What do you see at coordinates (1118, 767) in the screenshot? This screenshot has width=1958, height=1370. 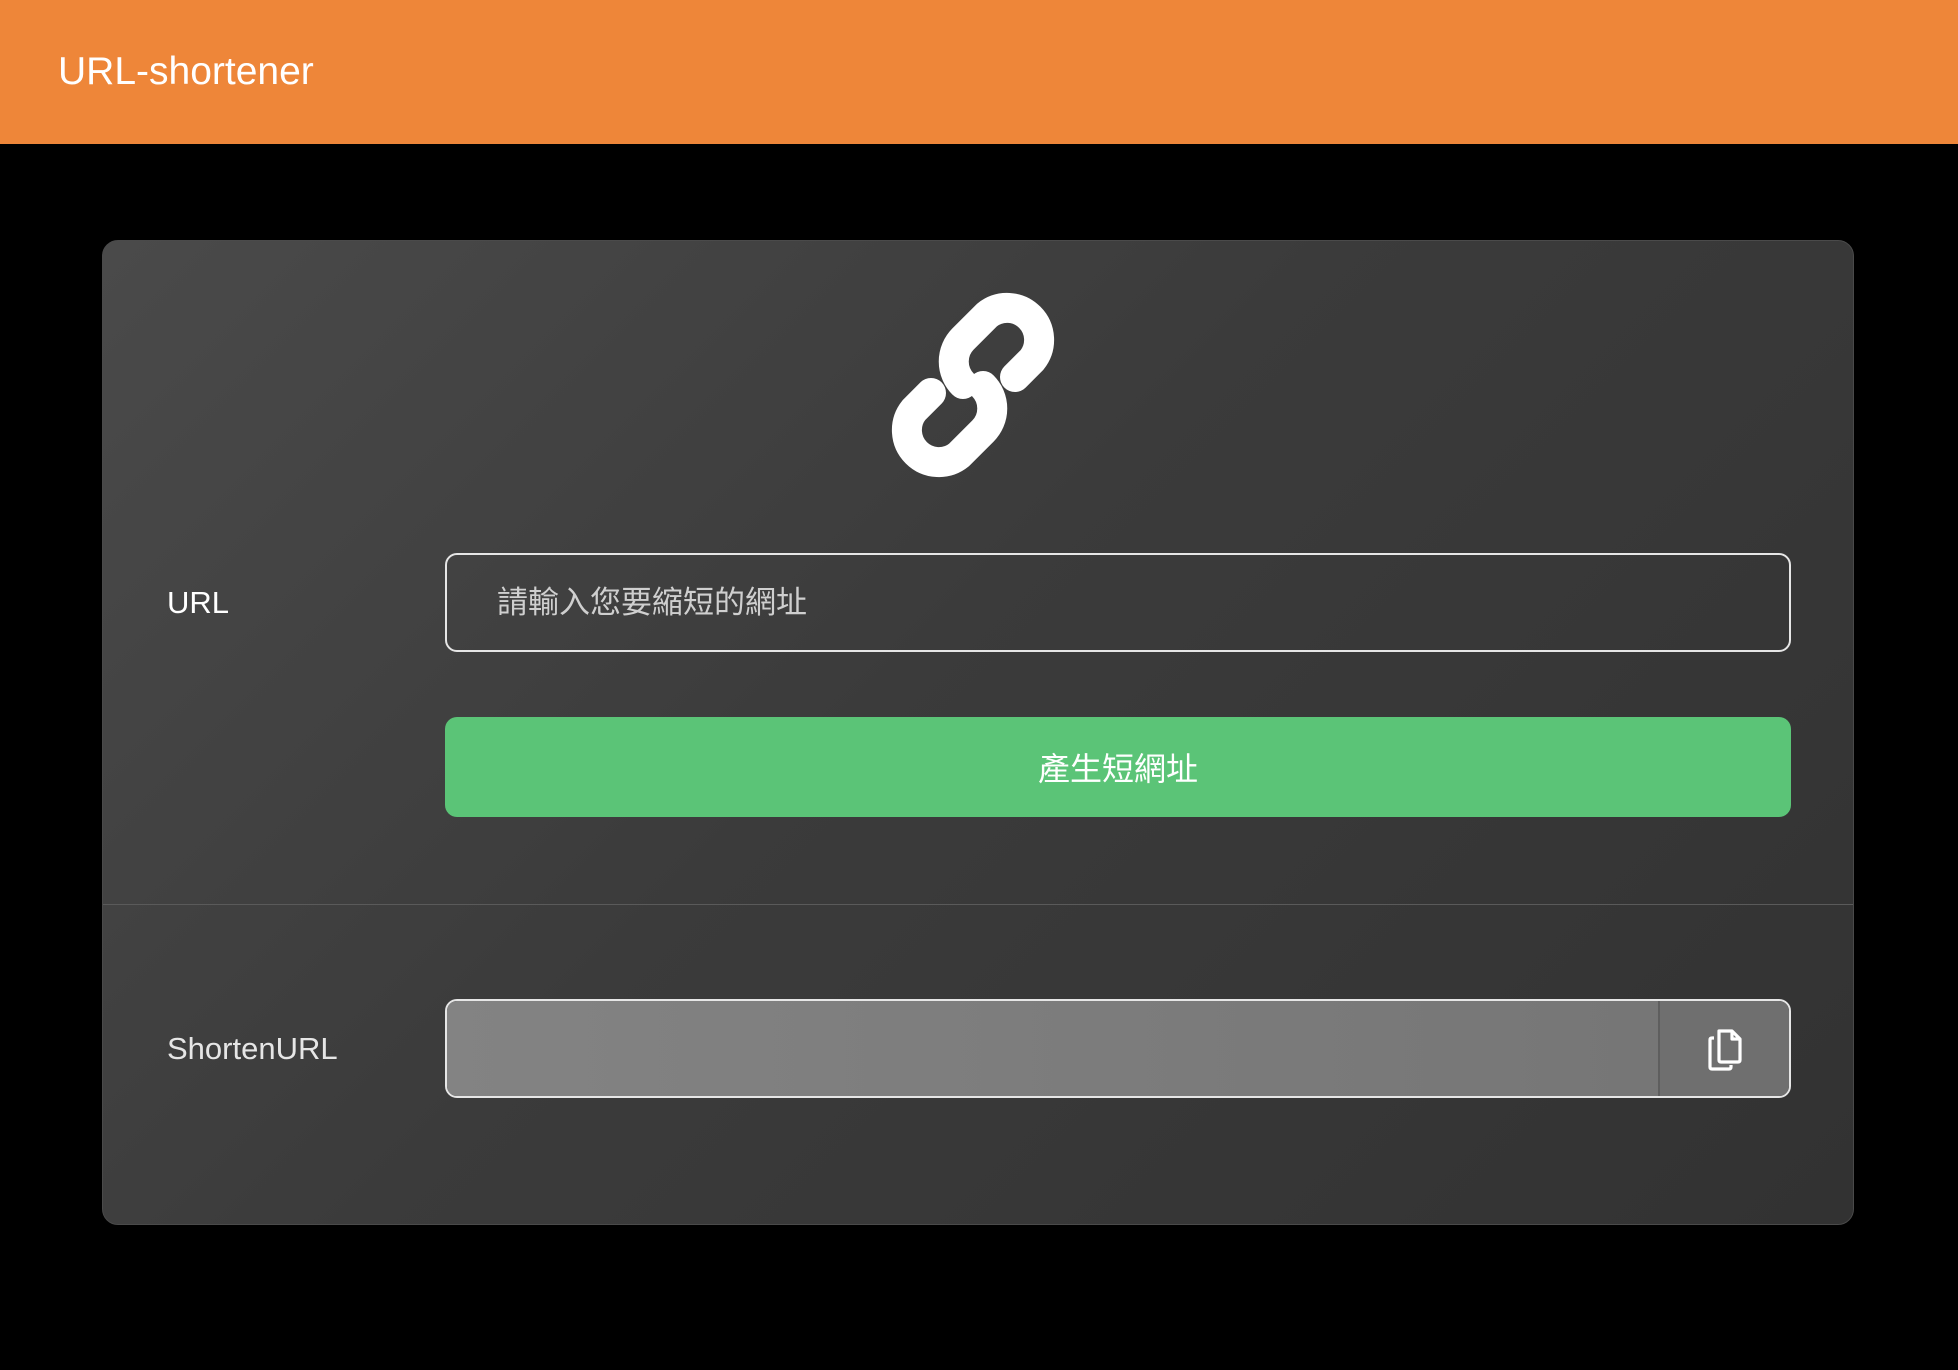 I see `generate-short-url-button: 產生短網址` at bounding box center [1118, 767].